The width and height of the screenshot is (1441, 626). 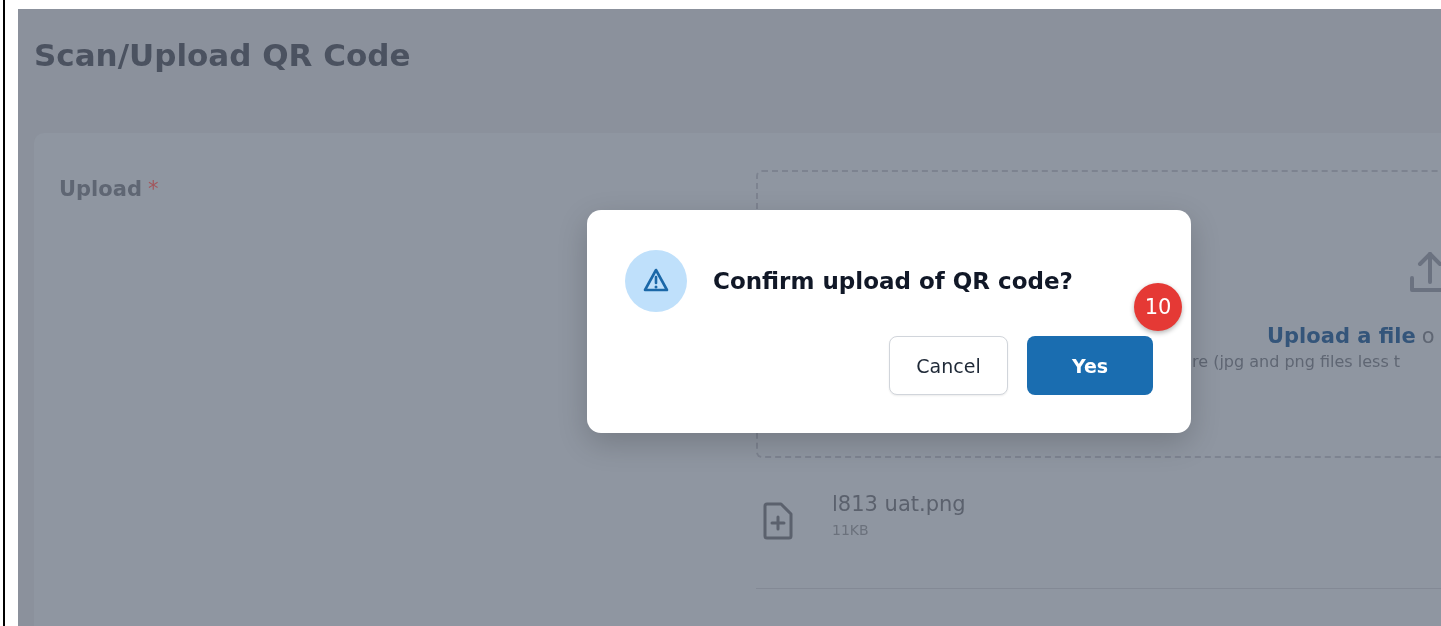 What do you see at coordinates (222, 55) in the screenshot?
I see `page-title: Scan/Upload QR Code` at bounding box center [222, 55].